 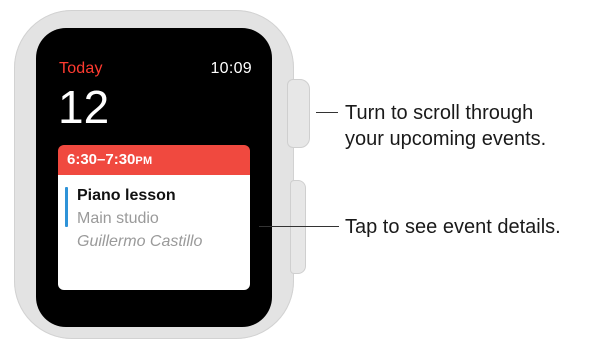 What do you see at coordinates (84, 107) in the screenshot?
I see `day-number: 12` at bounding box center [84, 107].